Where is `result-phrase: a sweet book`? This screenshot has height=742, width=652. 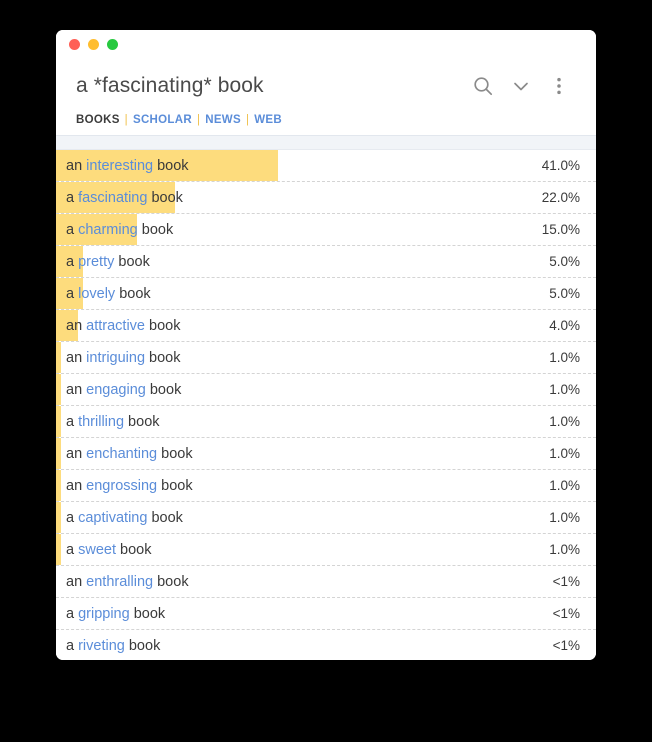 result-phrase: a sweet book is located at coordinates (103, 550).